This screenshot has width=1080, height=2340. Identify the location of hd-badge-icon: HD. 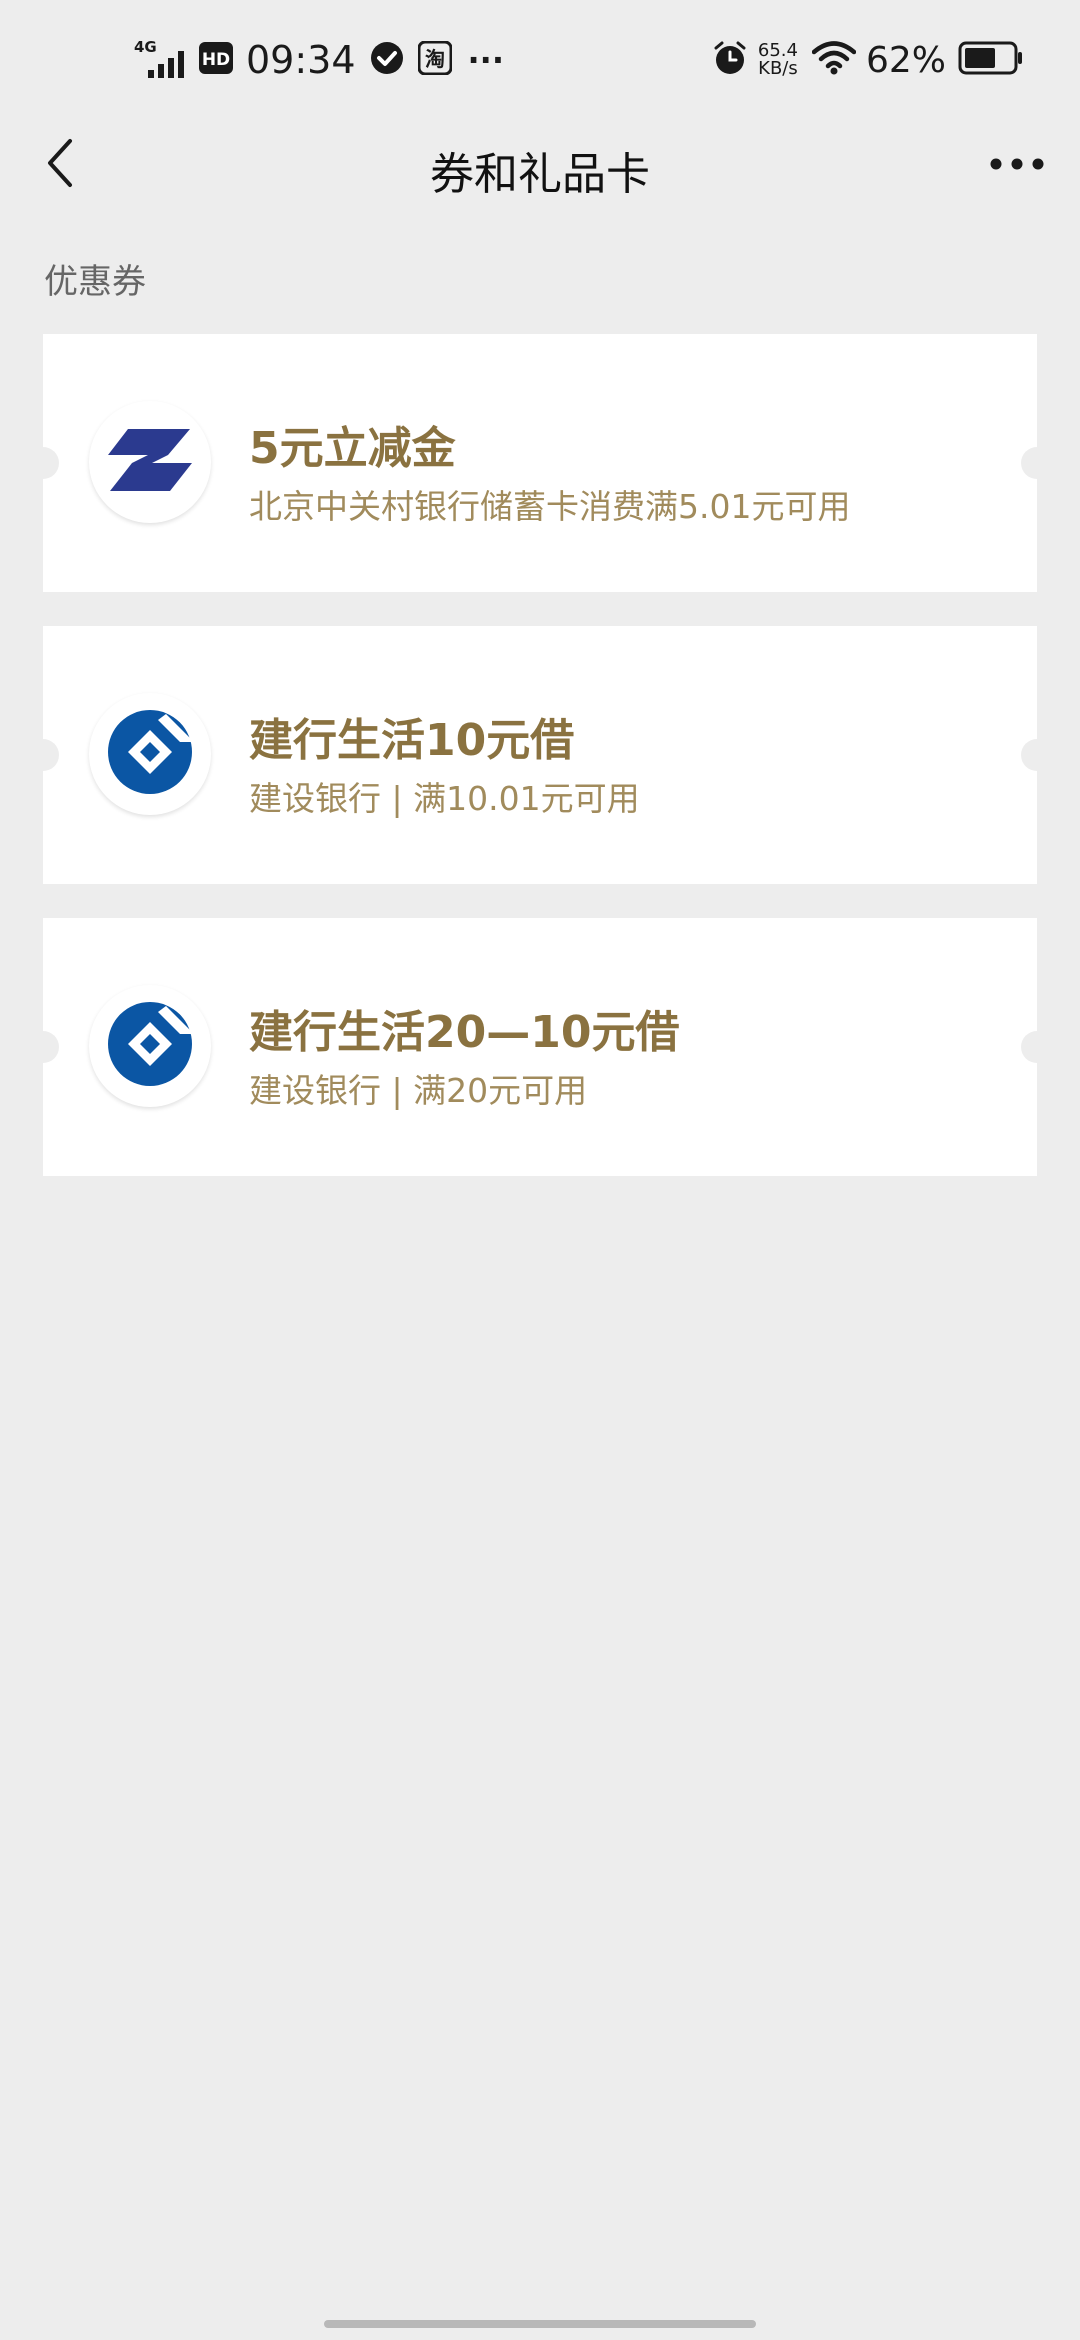
(216, 60).